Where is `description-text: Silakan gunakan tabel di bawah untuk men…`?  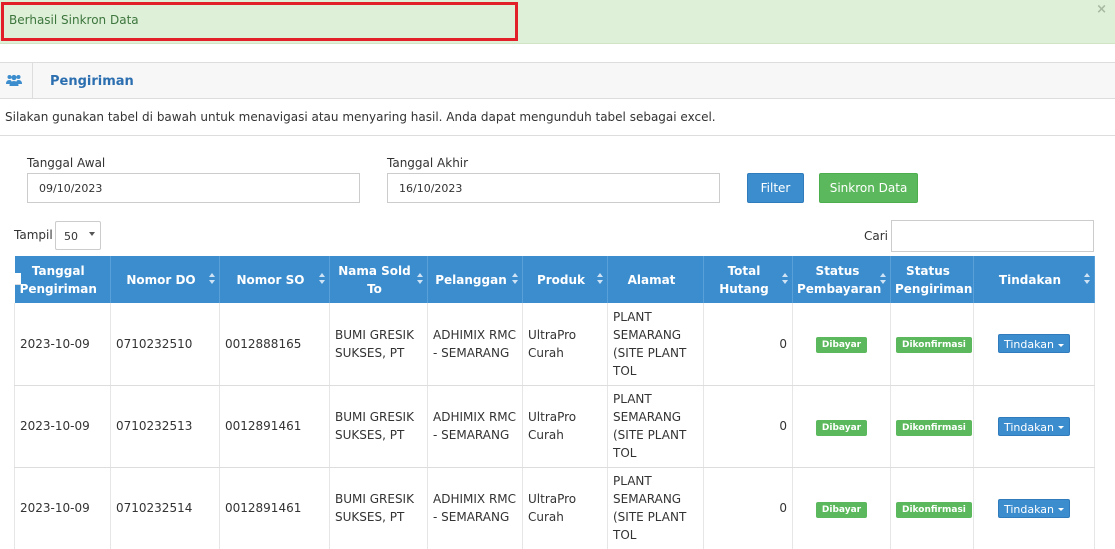
description-text: Silakan gunakan tabel di bawah untuk men… is located at coordinates (360, 117).